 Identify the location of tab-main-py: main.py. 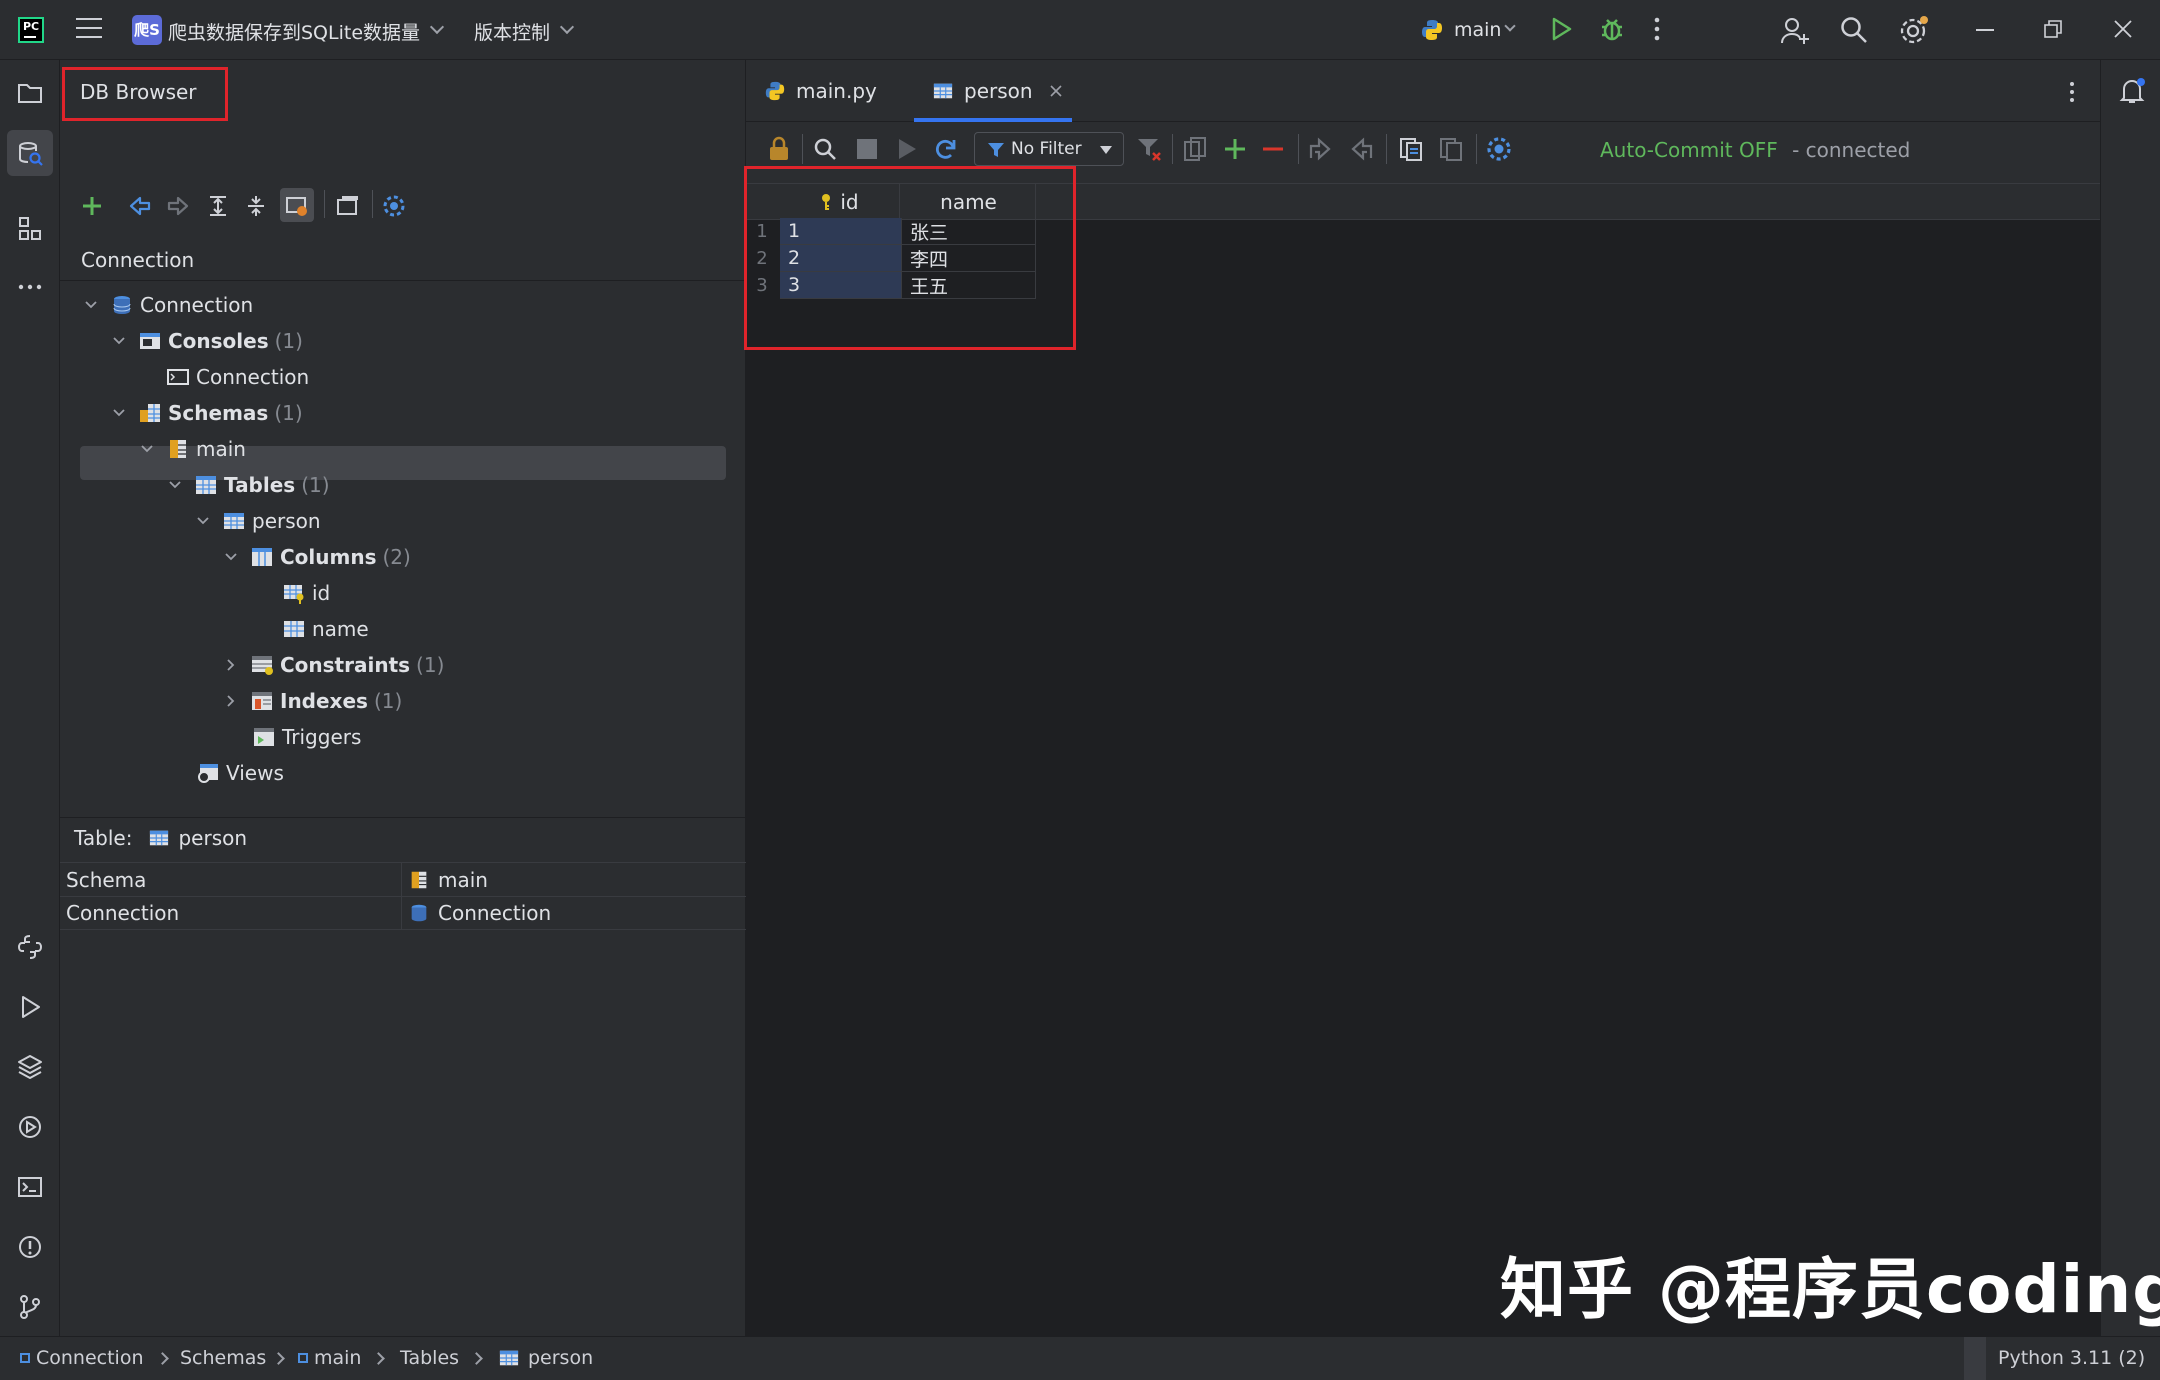
(820, 91).